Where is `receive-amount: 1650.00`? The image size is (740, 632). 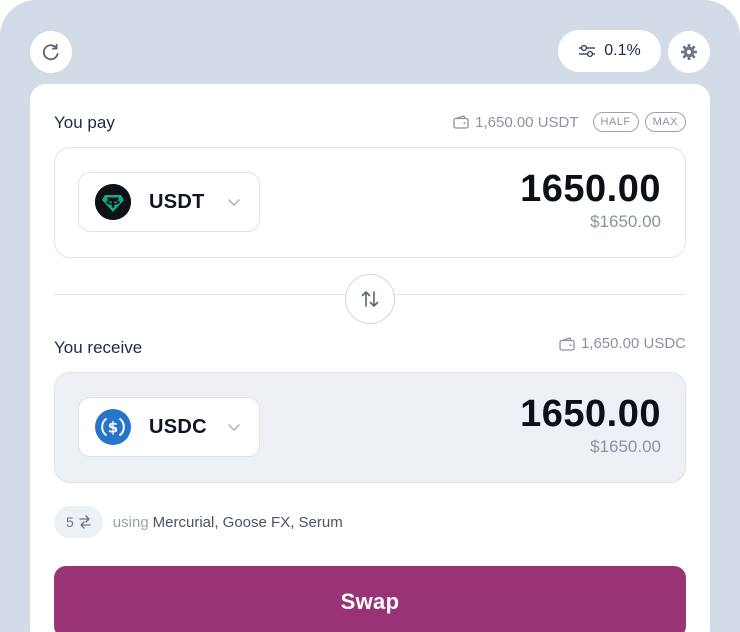
receive-amount: 1650.00 is located at coordinates (590, 414).